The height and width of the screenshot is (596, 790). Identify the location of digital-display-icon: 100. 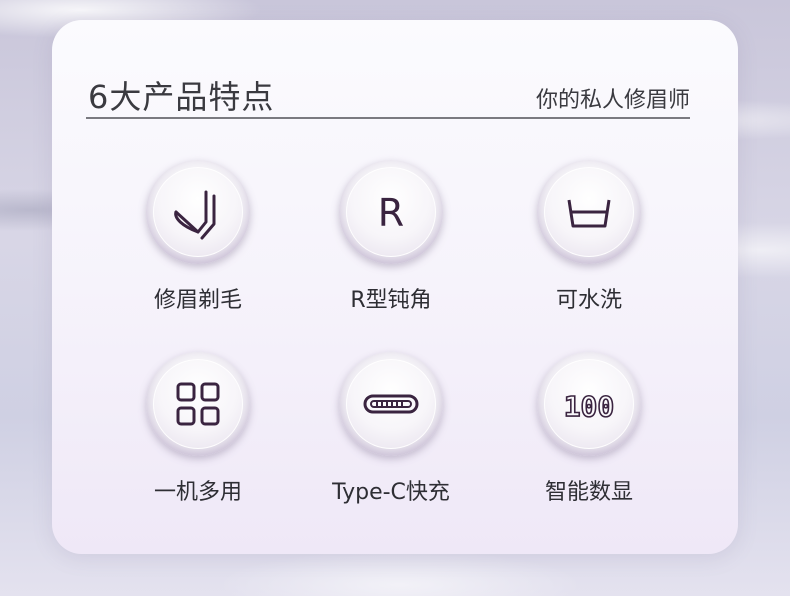
(589, 406).